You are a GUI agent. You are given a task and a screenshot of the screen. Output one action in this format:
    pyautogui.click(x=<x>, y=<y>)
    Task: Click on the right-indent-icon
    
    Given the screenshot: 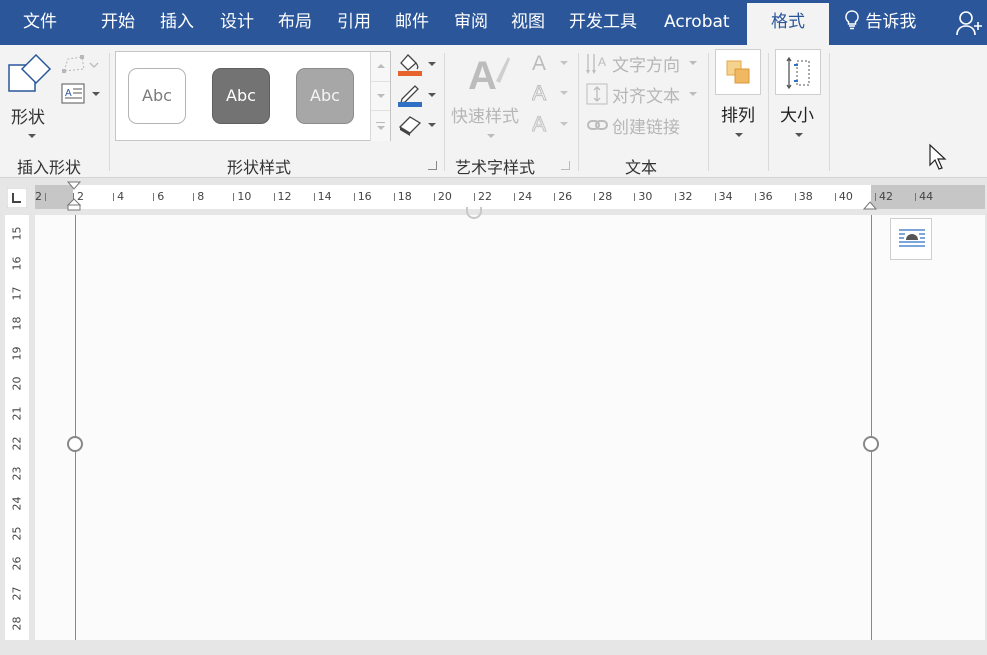 What is the action you would take?
    pyautogui.click(x=870, y=205)
    